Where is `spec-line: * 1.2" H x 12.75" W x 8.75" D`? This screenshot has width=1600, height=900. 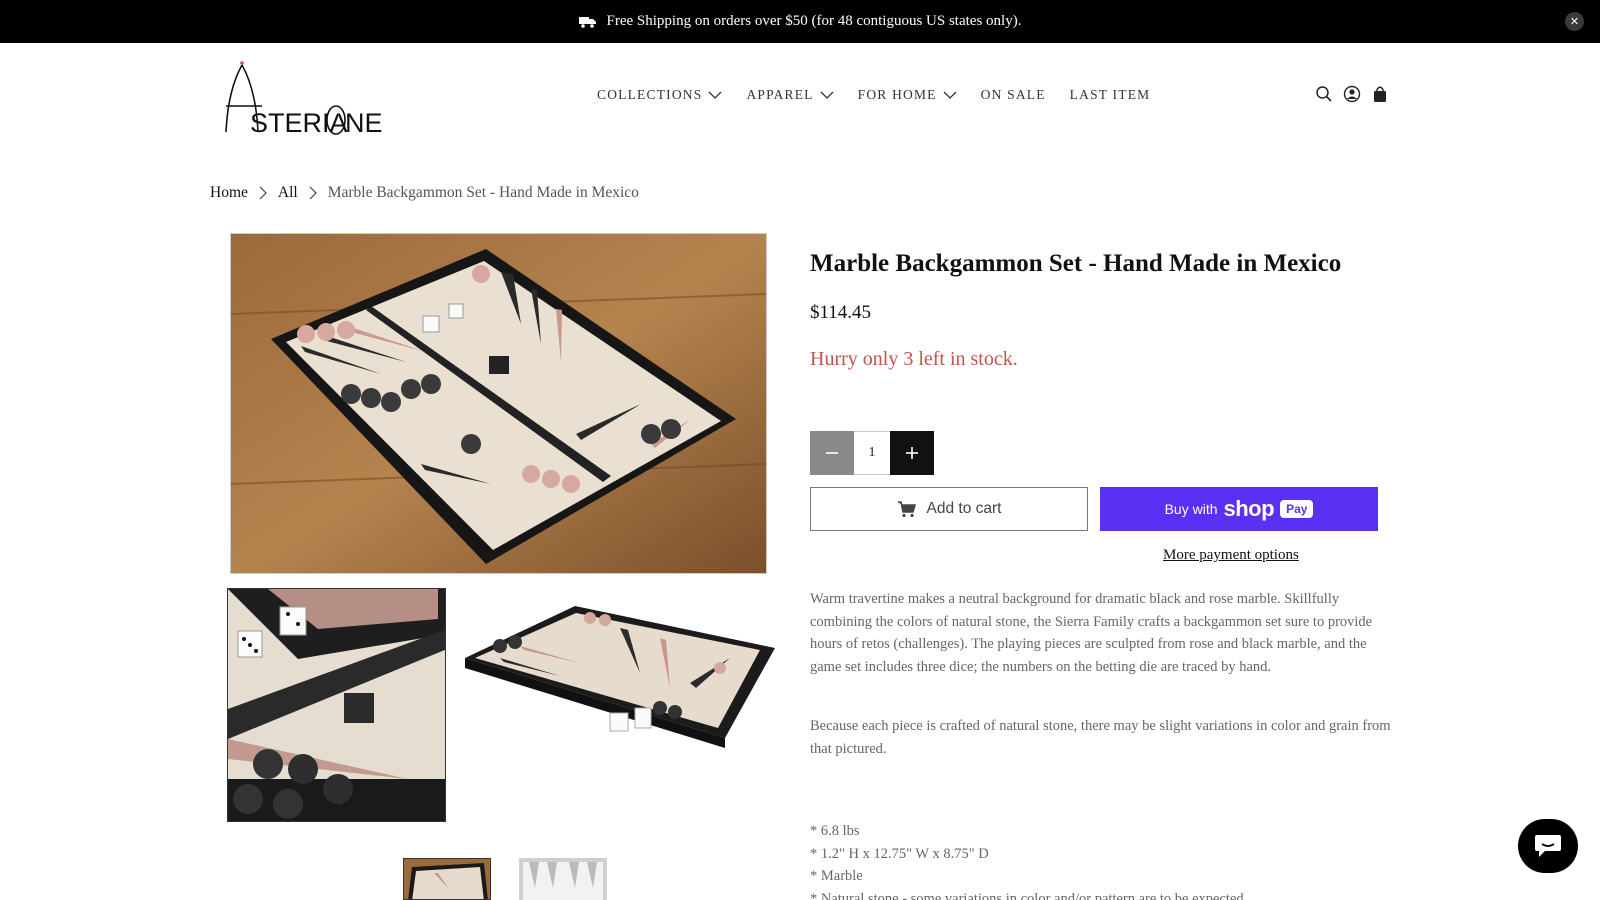
spec-line: * 1.2" H x 12.75" W x 8.75" D is located at coordinates (899, 853).